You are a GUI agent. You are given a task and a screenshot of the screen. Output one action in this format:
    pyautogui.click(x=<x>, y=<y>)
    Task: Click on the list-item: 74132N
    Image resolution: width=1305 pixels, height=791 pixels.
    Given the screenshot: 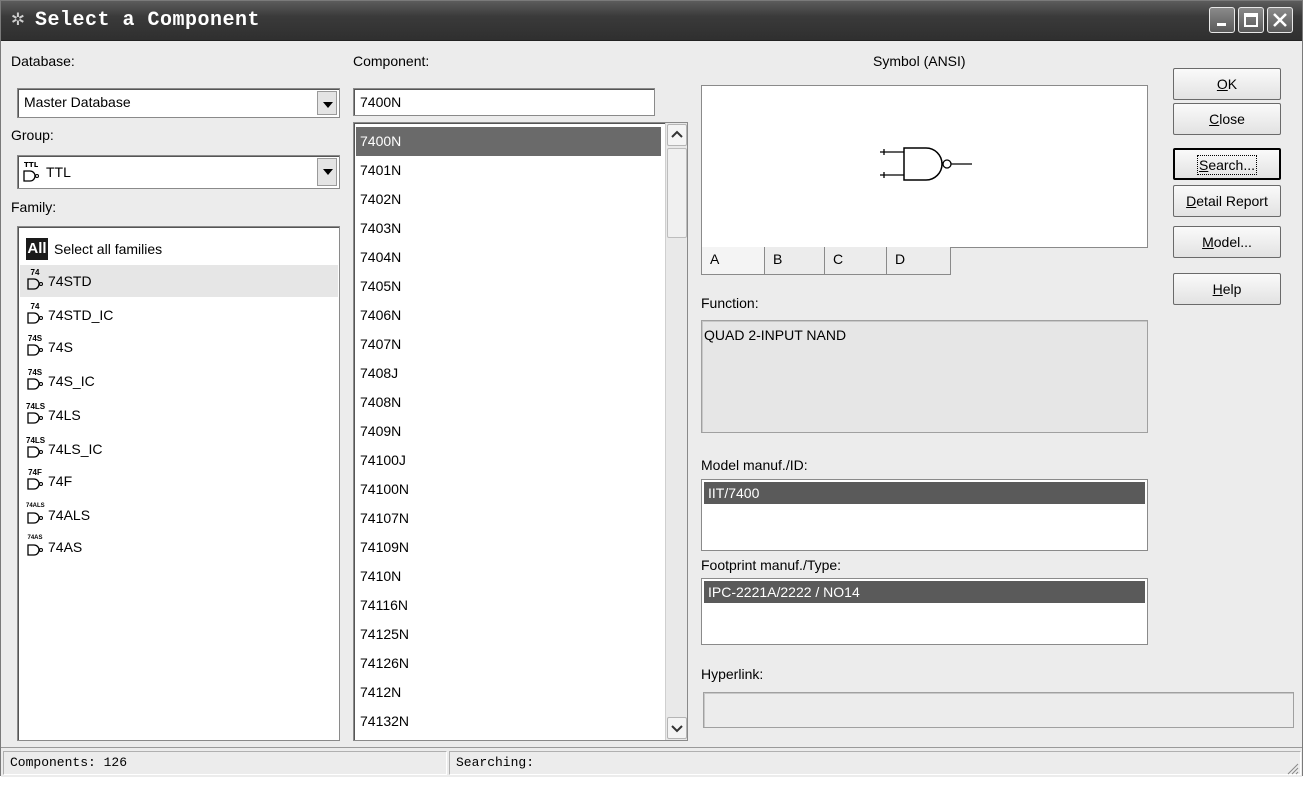 What is the action you would take?
    pyautogui.click(x=508, y=721)
    